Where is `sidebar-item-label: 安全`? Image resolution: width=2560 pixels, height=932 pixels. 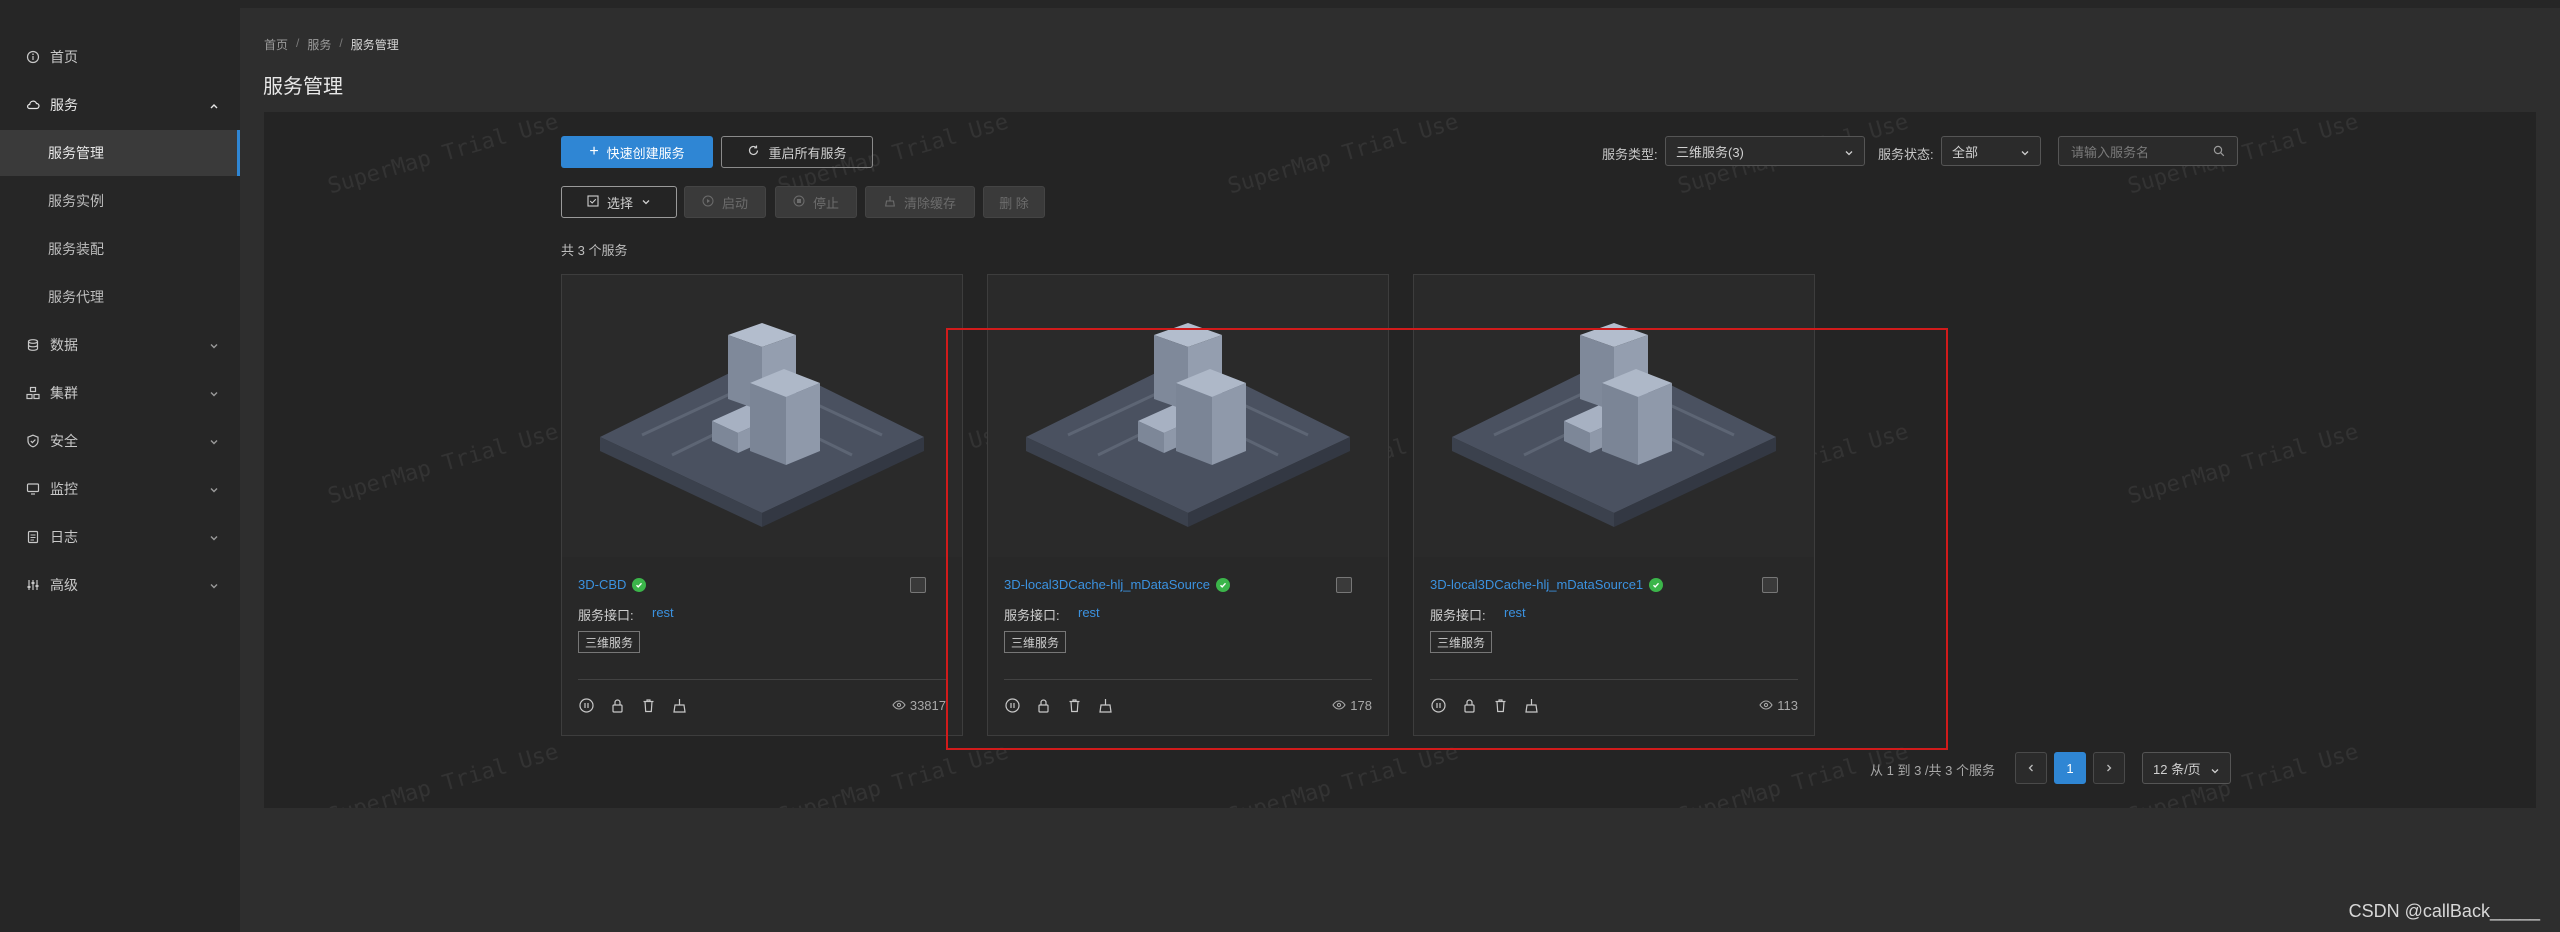
sidebar-item-label: 安全 is located at coordinates (64, 441).